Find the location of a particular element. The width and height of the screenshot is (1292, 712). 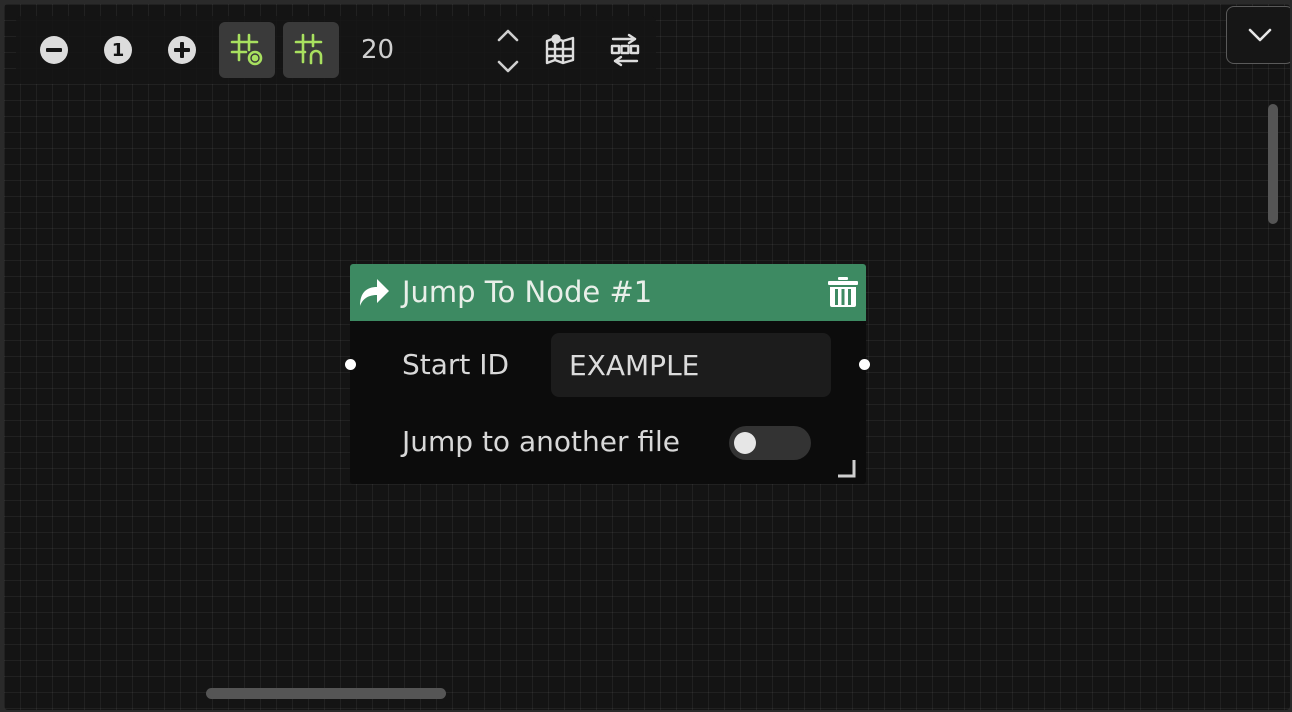

canvas-toolbar: 1 20 is located at coordinates (336, 50).